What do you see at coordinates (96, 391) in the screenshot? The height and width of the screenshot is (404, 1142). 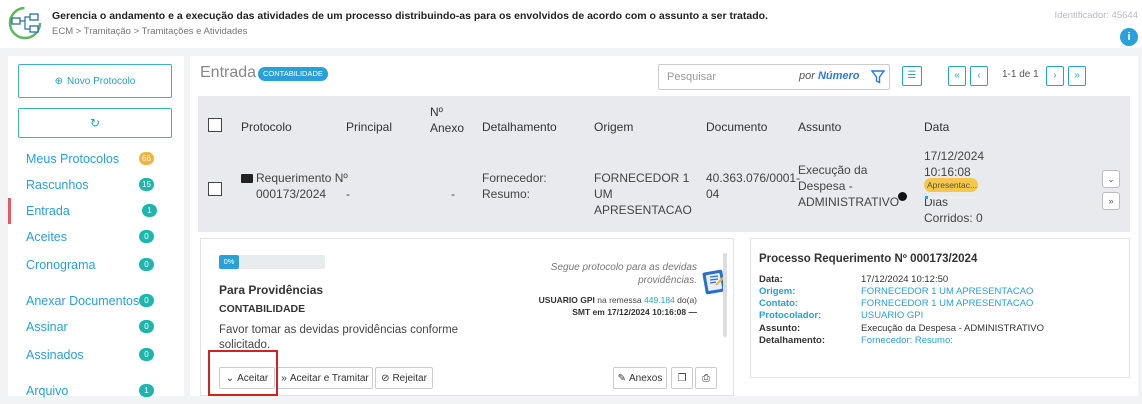 I see `sidebar-item-arquivo: Arquivo 1` at bounding box center [96, 391].